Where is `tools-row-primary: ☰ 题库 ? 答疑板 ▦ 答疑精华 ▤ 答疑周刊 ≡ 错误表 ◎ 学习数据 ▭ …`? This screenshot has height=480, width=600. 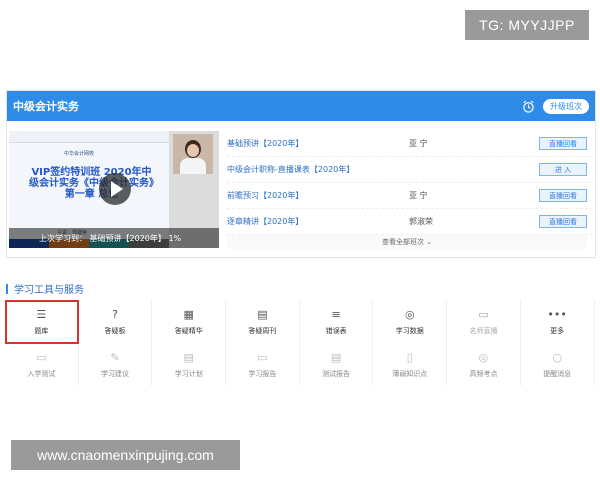
tools-row-primary: ☰ 题库 ? 答疑板 ▦ 答疑精华 ▤ 答疑周刊 ≡ 错误表 ◎ 学习数据 ▭ … is located at coordinates (300, 322).